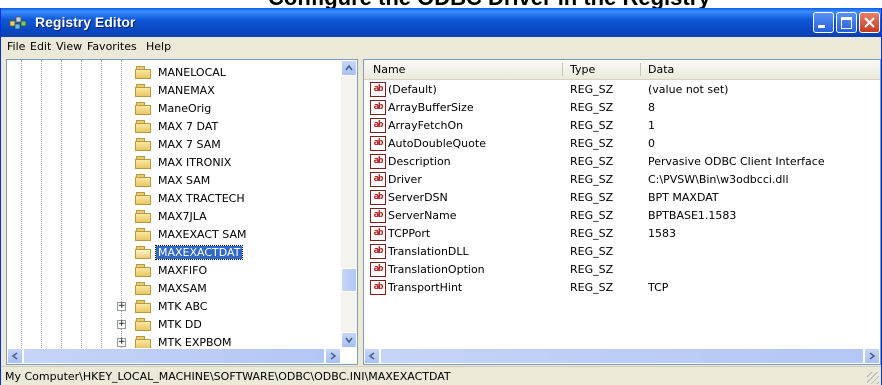 Image resolution: width=882 pixels, height=385 pixels. What do you see at coordinates (172, 253) in the screenshot?
I see `tree-item-selected: MAXEXACTDAT` at bounding box center [172, 253].